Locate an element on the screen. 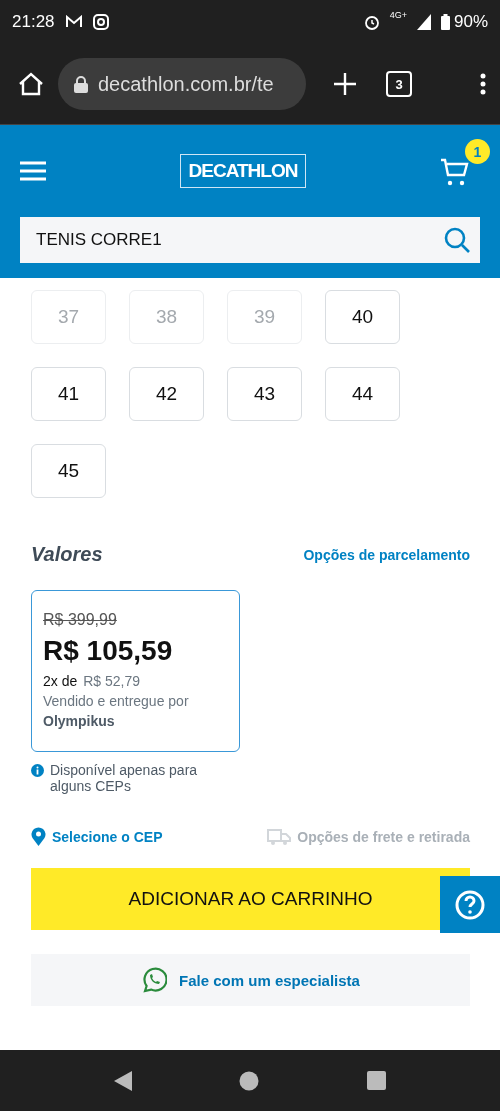 The width and height of the screenshot is (500, 1111). more-icon is located at coordinates (483, 84).